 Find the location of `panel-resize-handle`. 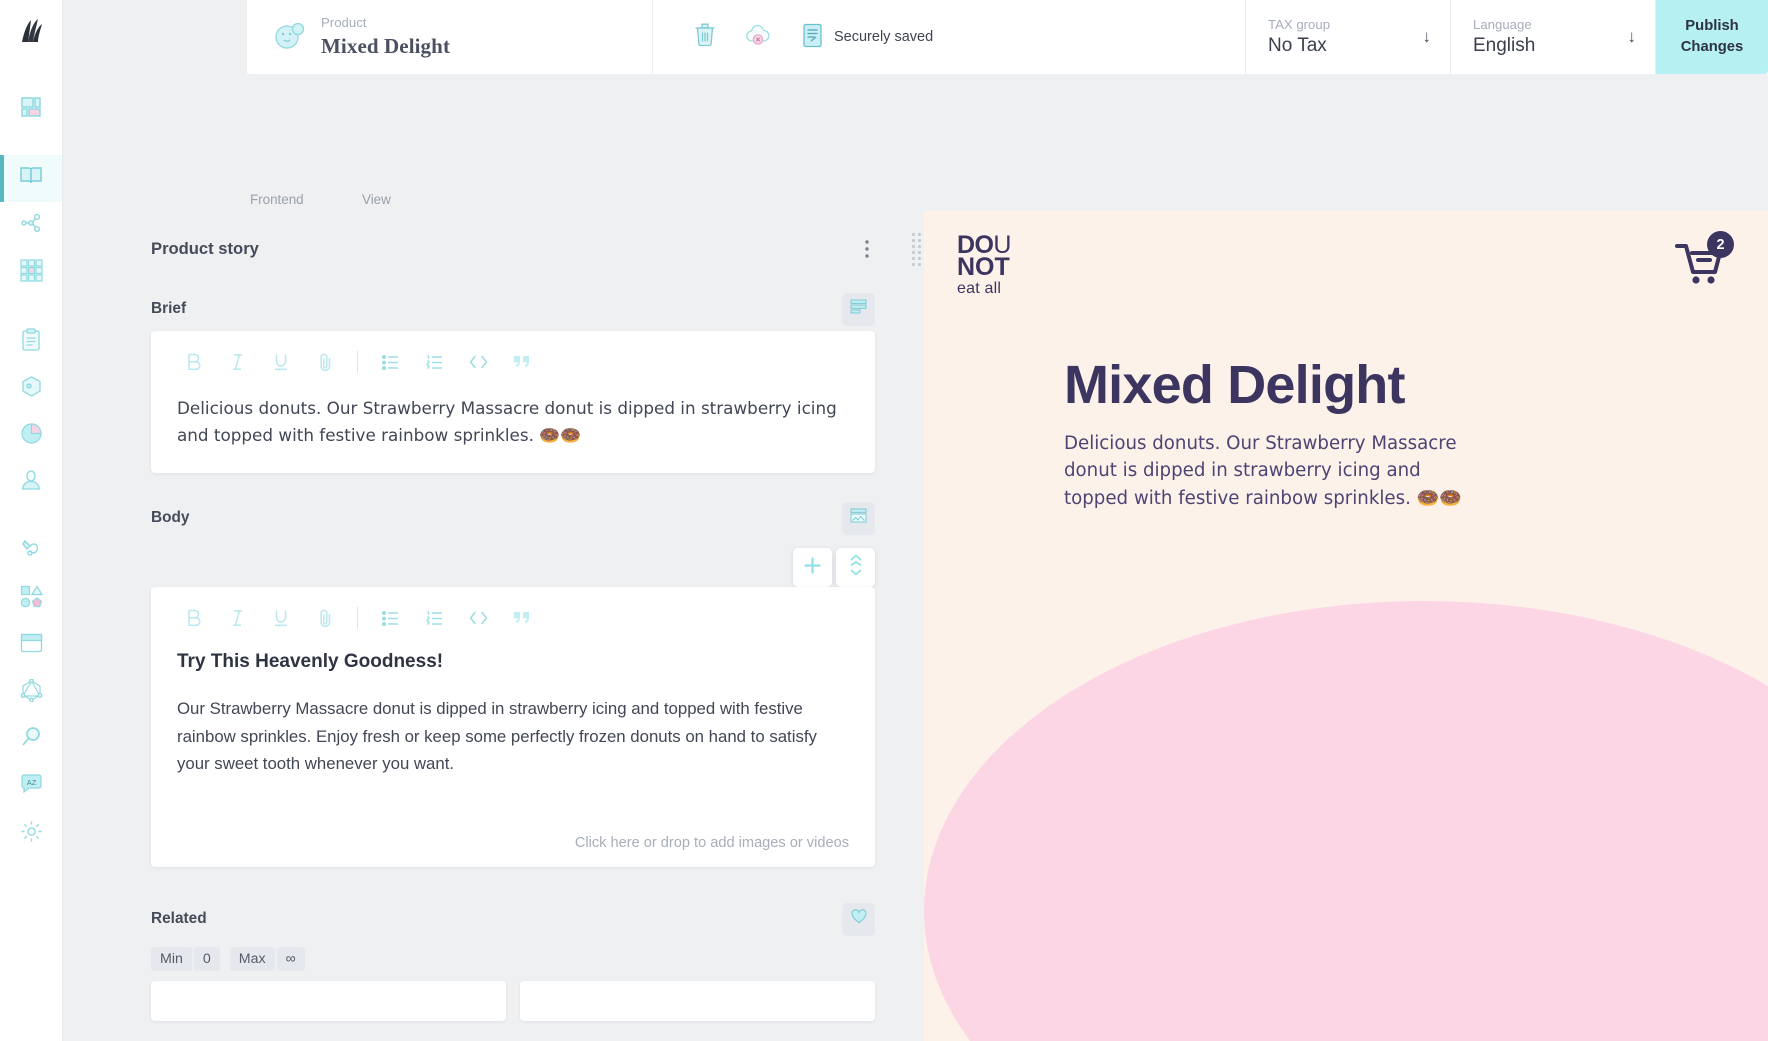

panel-resize-handle is located at coordinates (916, 626).